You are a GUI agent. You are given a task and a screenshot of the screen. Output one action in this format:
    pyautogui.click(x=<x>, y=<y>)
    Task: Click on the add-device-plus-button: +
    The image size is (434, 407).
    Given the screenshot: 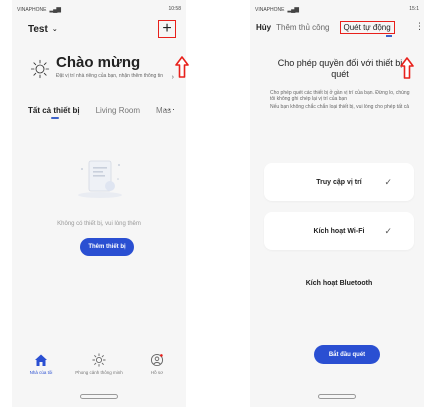 What is the action you would take?
    pyautogui.click(x=167, y=29)
    